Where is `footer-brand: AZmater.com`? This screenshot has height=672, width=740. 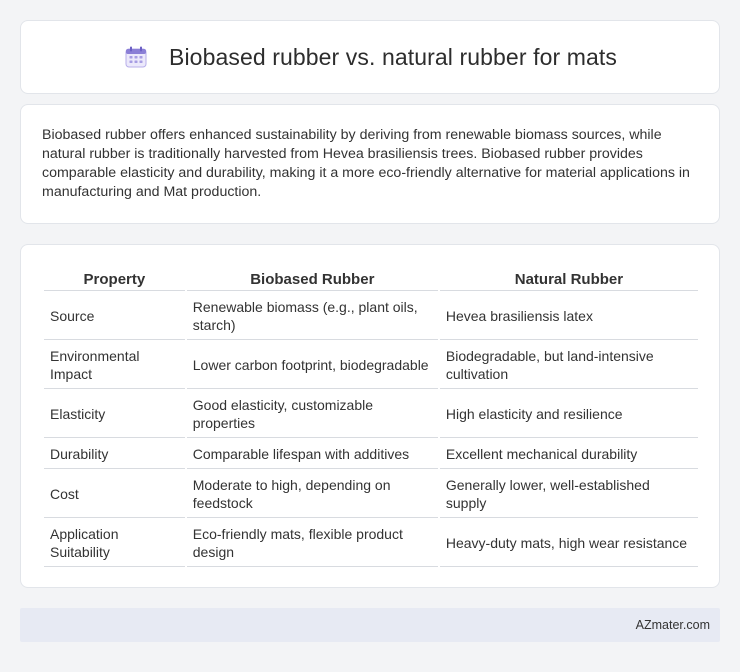 footer-brand: AZmater.com is located at coordinates (673, 625).